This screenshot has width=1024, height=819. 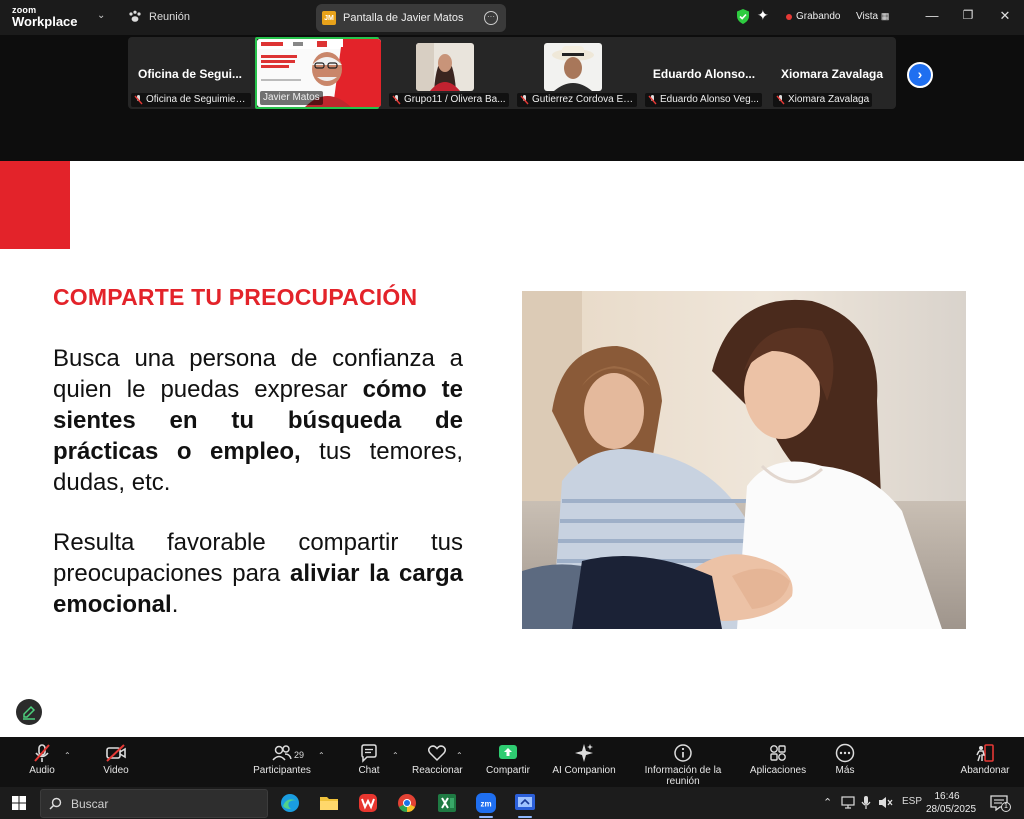 I want to click on info-icon, so click(x=683, y=753).